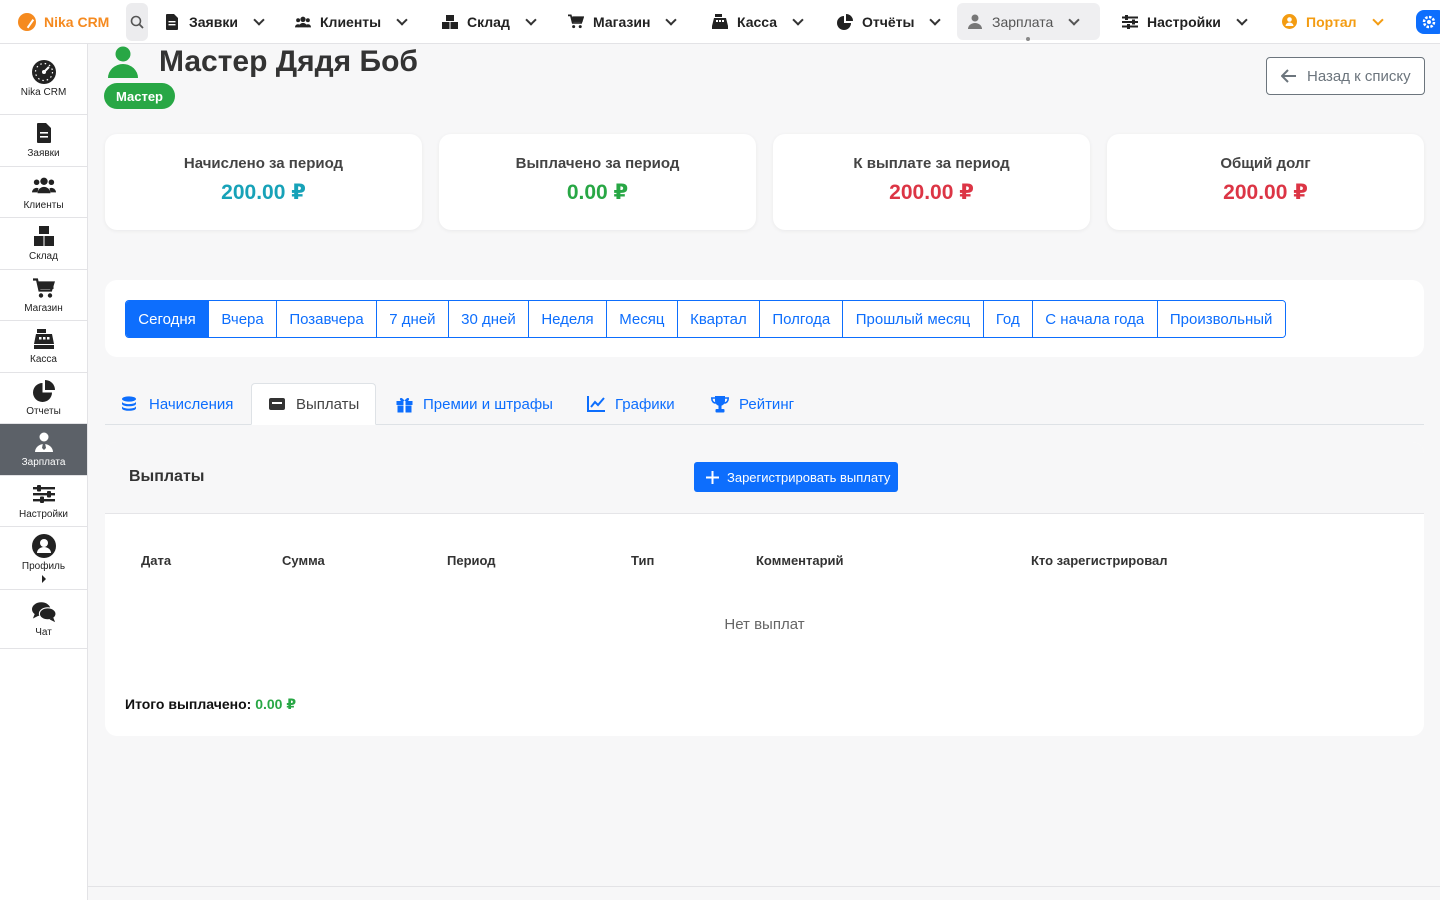 This screenshot has height=900, width=1440. Describe the element at coordinates (712, 477) in the screenshot. I see `plus-icon` at that location.